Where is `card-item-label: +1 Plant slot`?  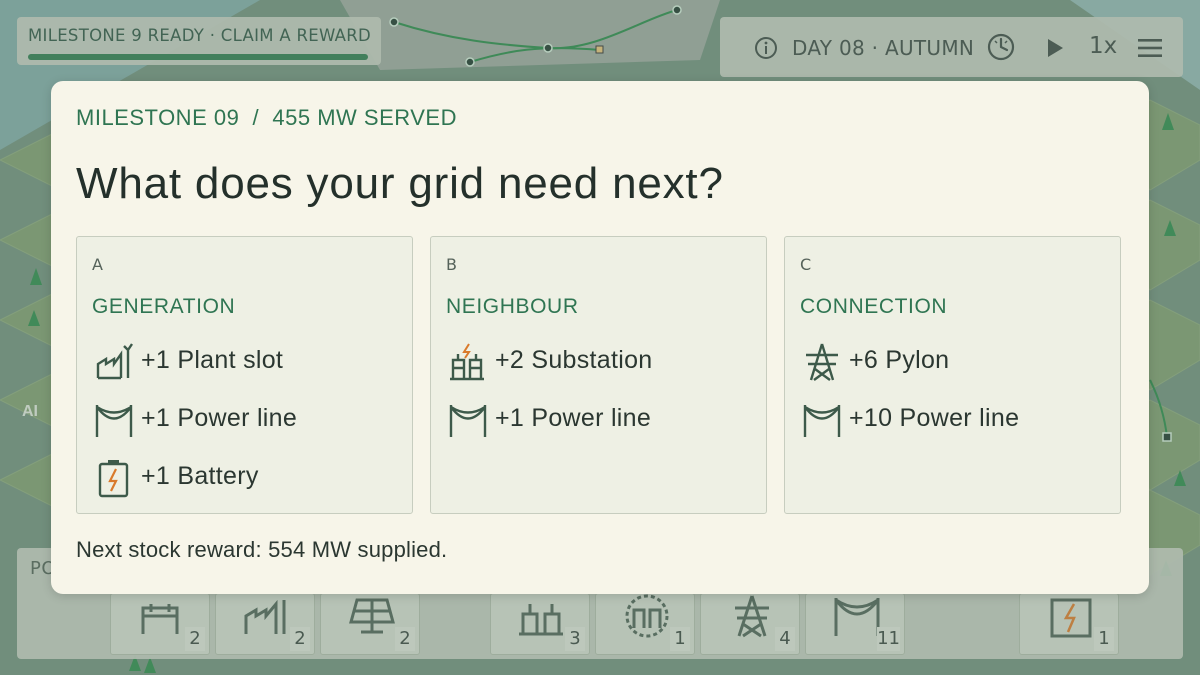 card-item-label: +1 Plant slot is located at coordinates (212, 360).